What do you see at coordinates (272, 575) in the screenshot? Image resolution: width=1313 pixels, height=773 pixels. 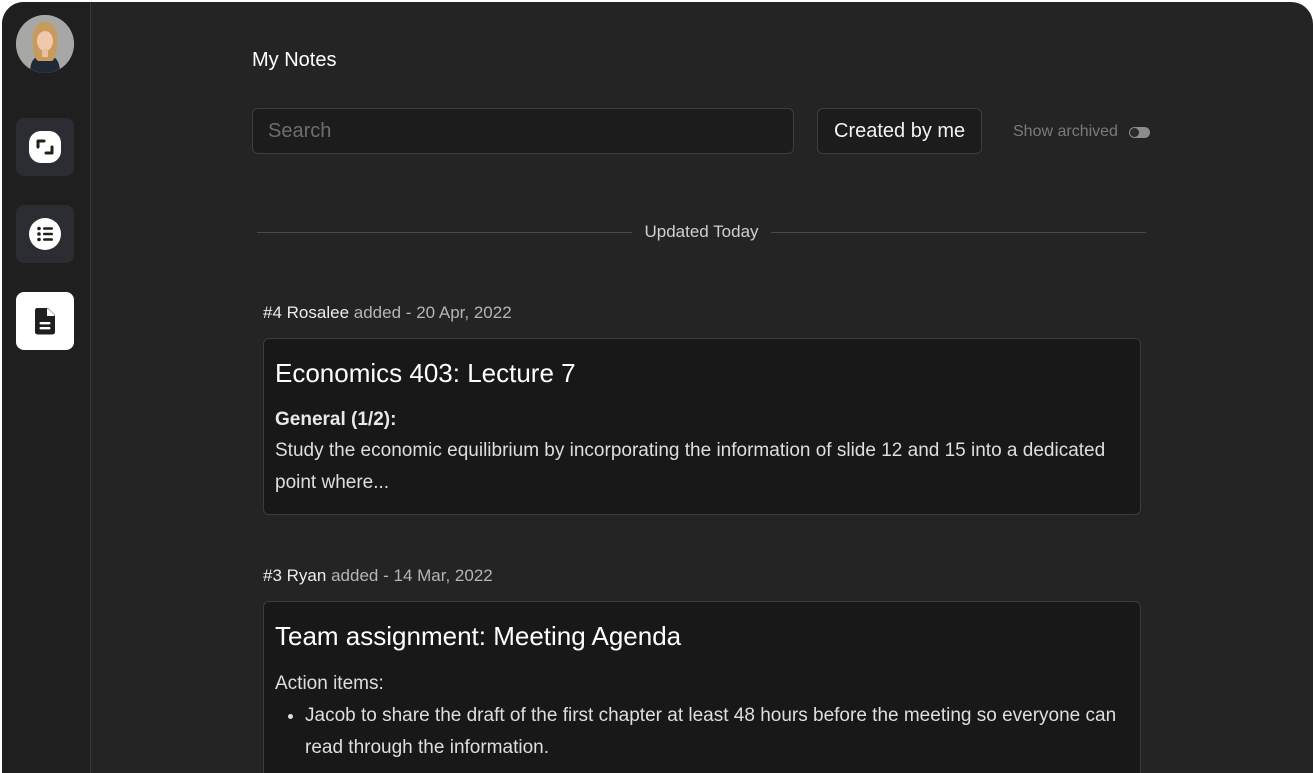 I see `note-number: #3` at bounding box center [272, 575].